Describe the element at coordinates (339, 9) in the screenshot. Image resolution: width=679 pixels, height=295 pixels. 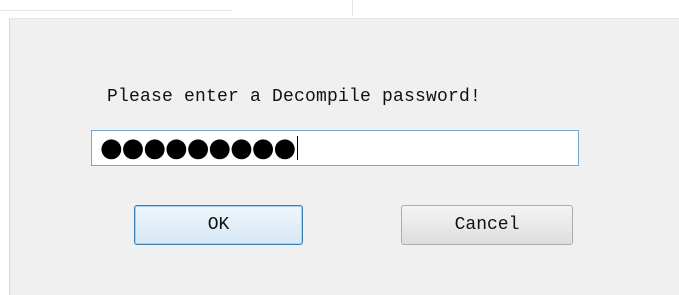
I see `background-window` at that location.